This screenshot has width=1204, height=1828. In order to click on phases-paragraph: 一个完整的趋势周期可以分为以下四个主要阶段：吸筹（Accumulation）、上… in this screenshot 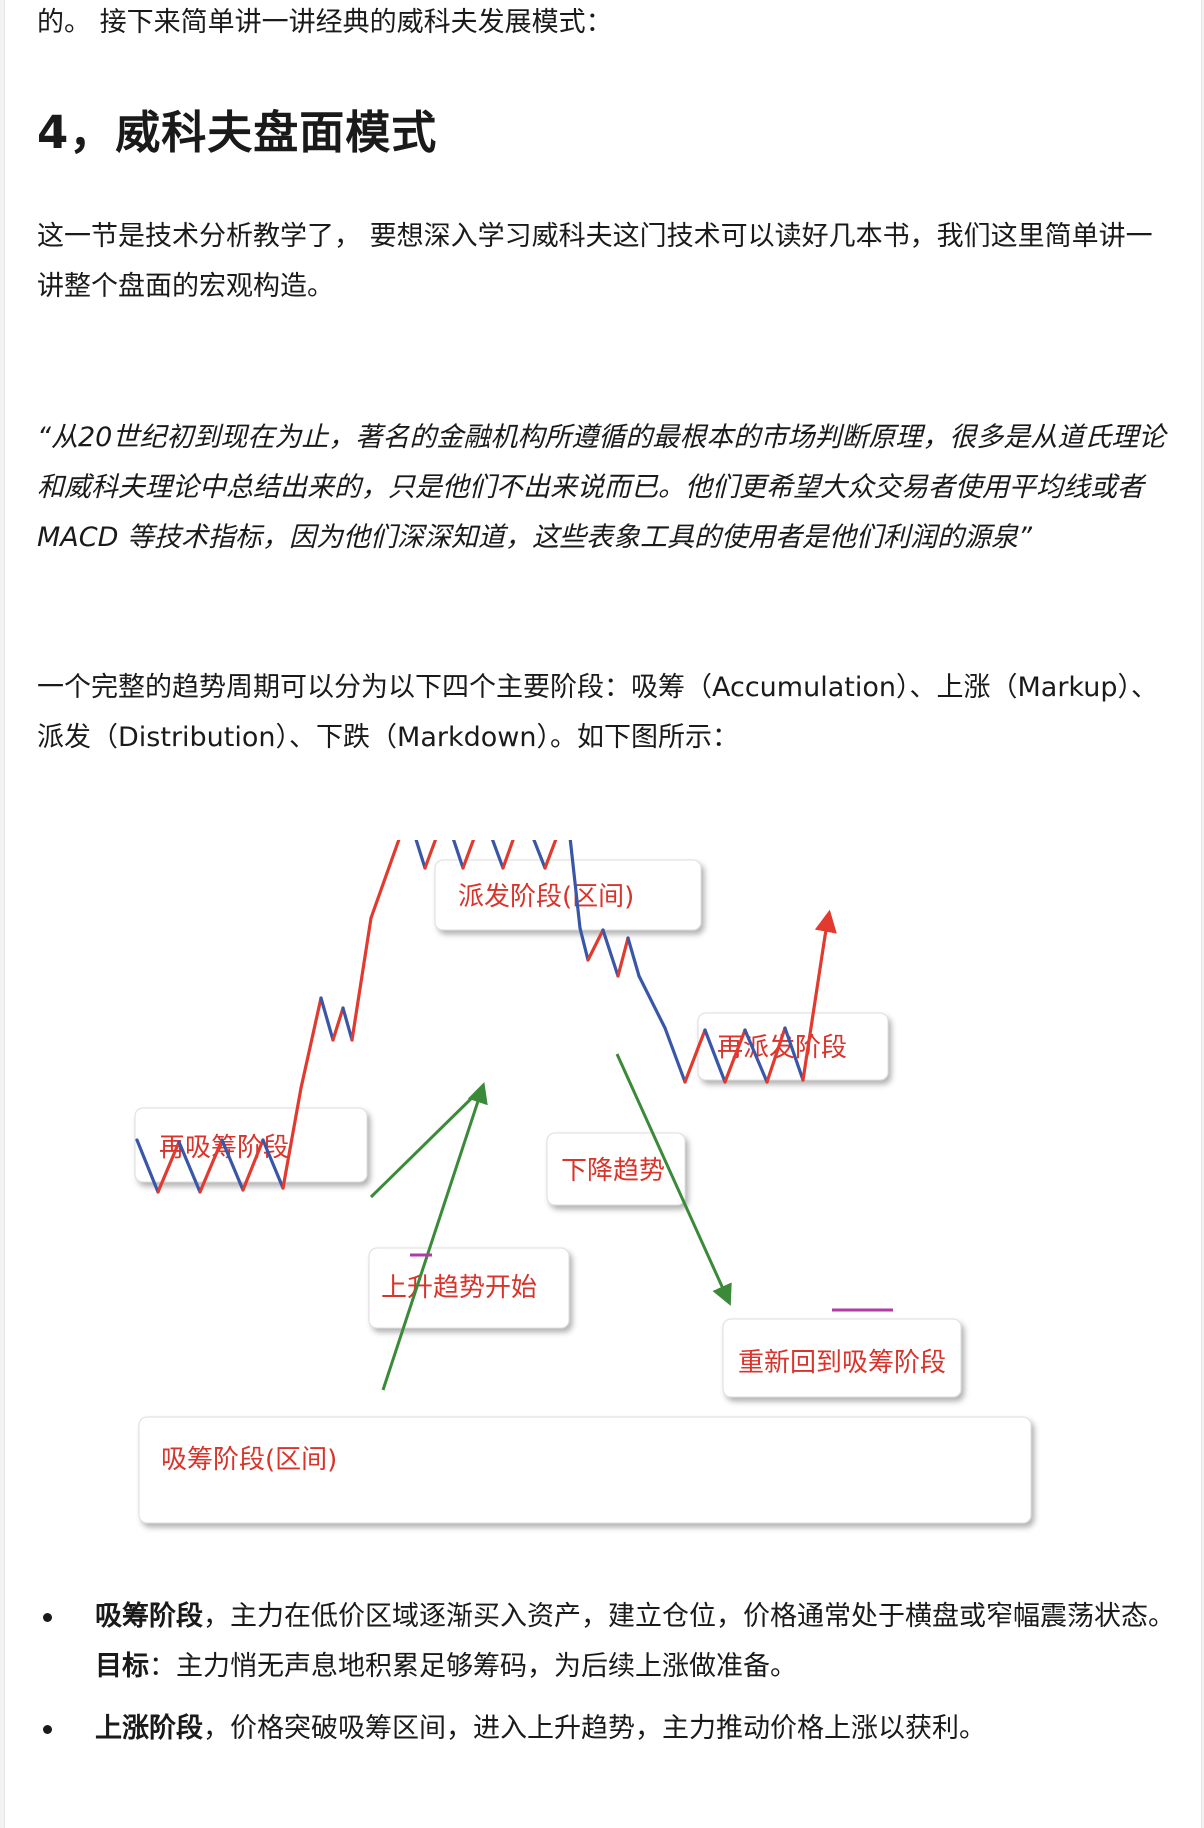, I will do `click(597, 712)`.